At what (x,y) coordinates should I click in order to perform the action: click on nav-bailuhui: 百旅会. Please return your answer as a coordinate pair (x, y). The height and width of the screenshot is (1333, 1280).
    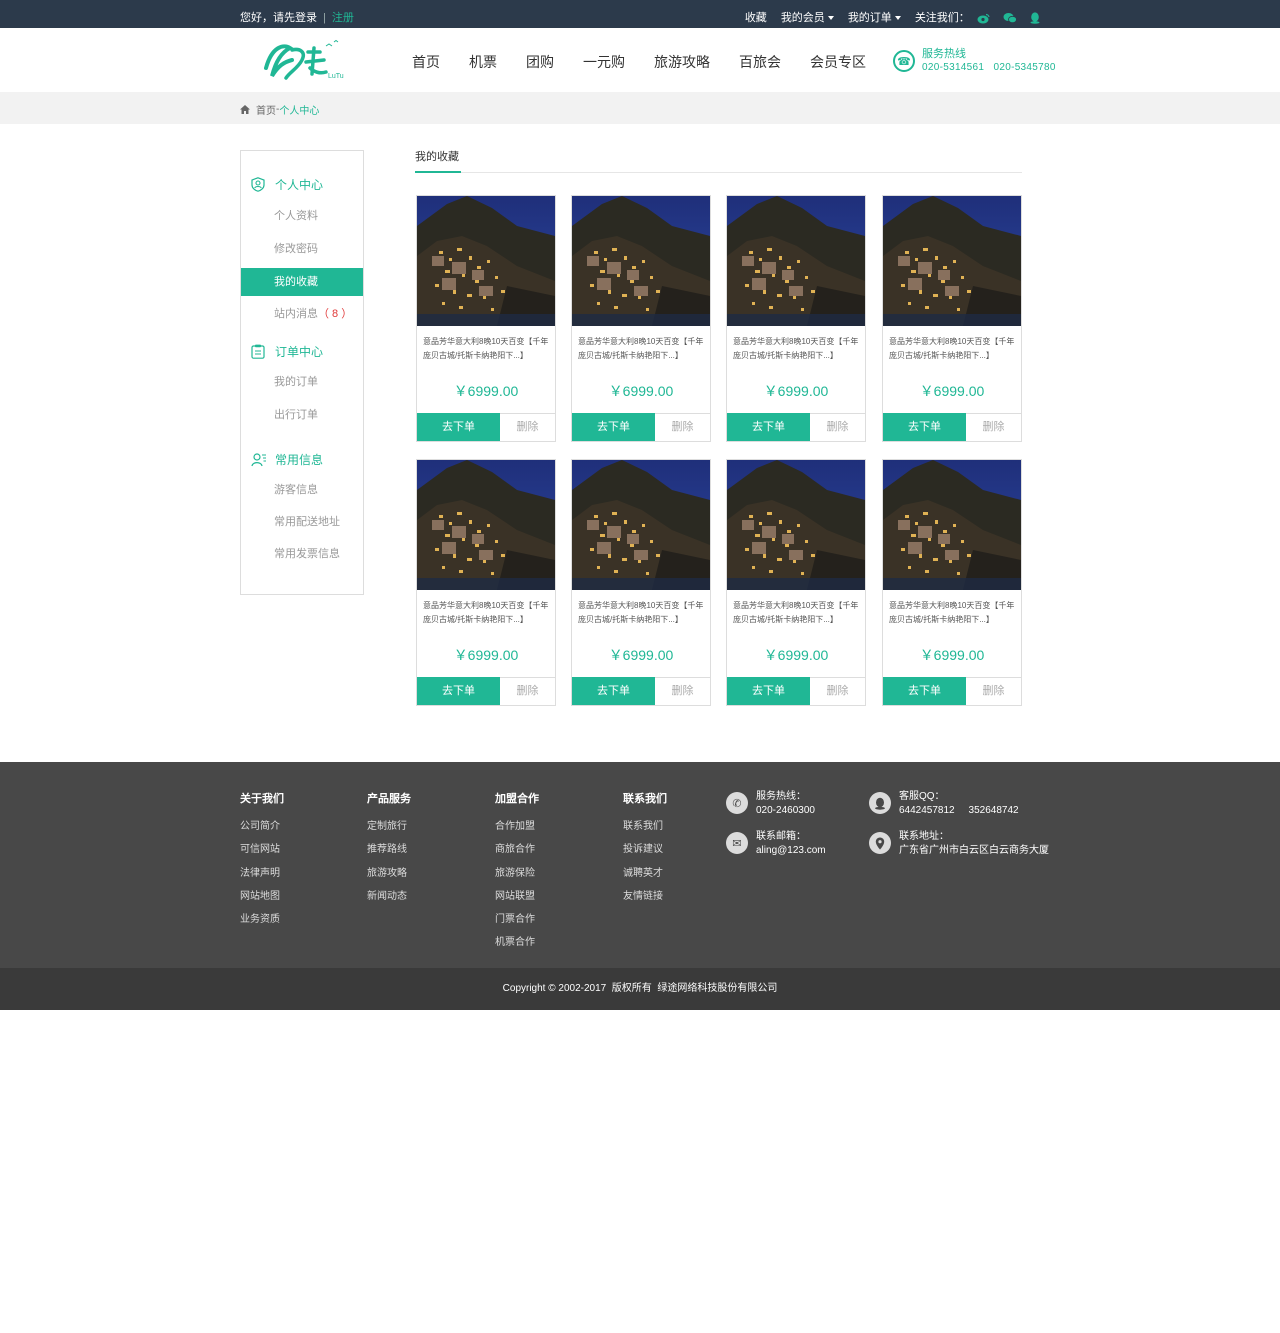
    Looking at the image, I should click on (760, 62).